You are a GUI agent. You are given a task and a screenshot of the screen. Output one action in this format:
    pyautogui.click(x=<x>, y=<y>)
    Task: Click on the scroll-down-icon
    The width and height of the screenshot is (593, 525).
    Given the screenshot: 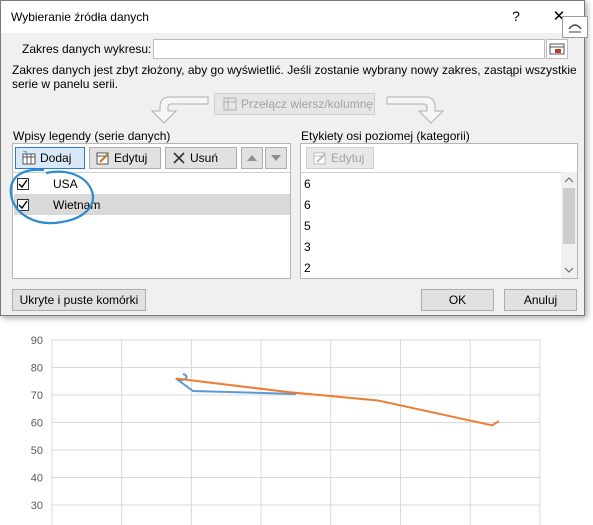 What is the action you would take?
    pyautogui.click(x=569, y=270)
    